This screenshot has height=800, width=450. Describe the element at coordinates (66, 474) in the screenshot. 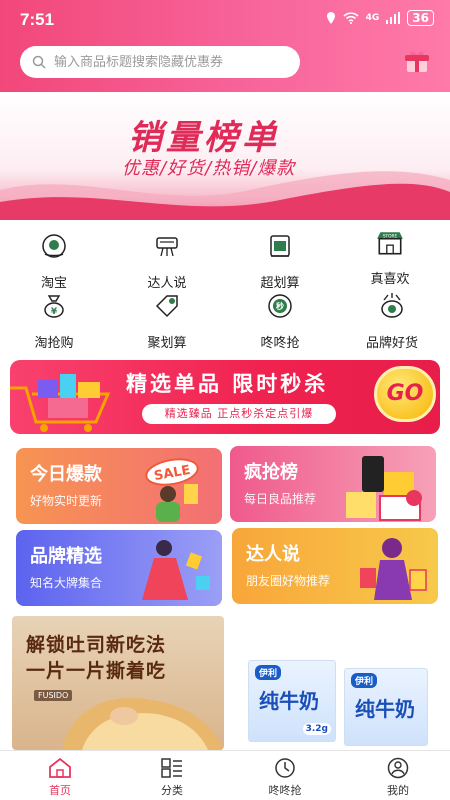

I see `card-title: 今日爆款` at that location.